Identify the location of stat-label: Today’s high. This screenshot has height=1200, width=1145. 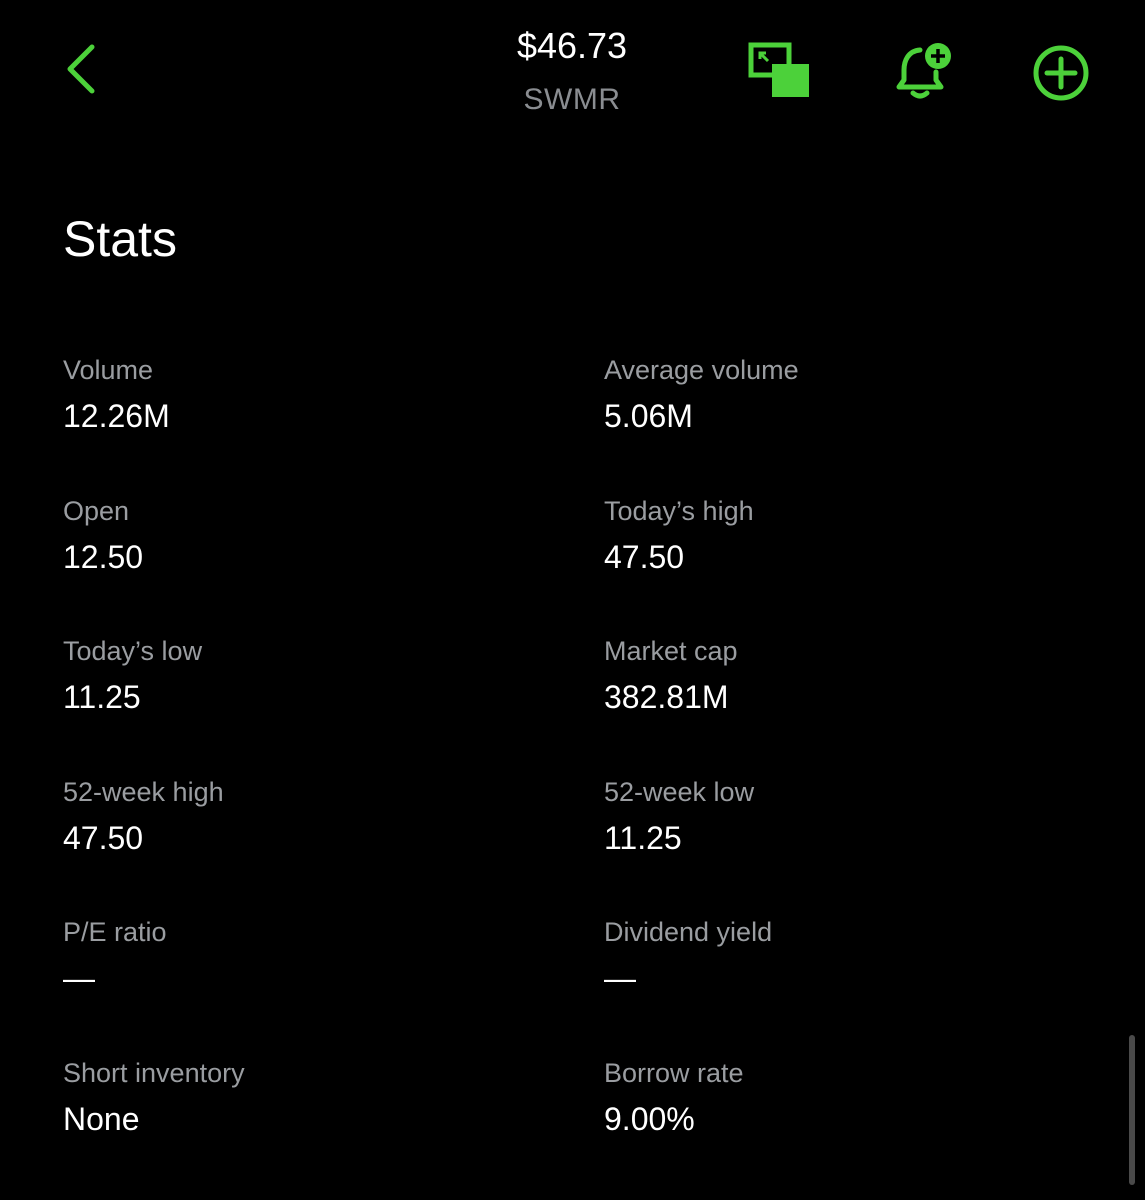
(679, 511).